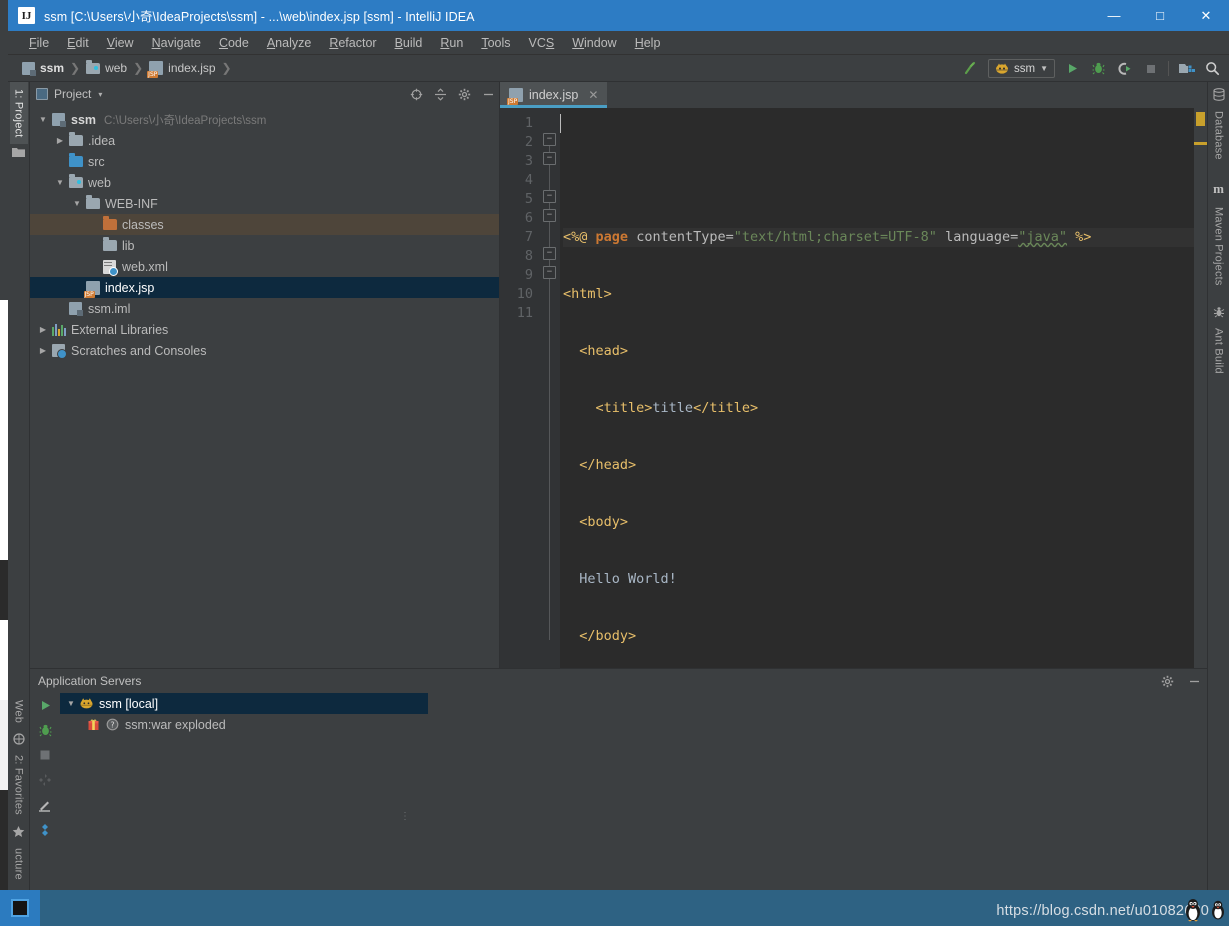 Image resolution: width=1229 pixels, height=926 pixels. Describe the element at coordinates (554, 95) in the screenshot. I see `tab-index-jsp: index.jsp ✕` at that location.